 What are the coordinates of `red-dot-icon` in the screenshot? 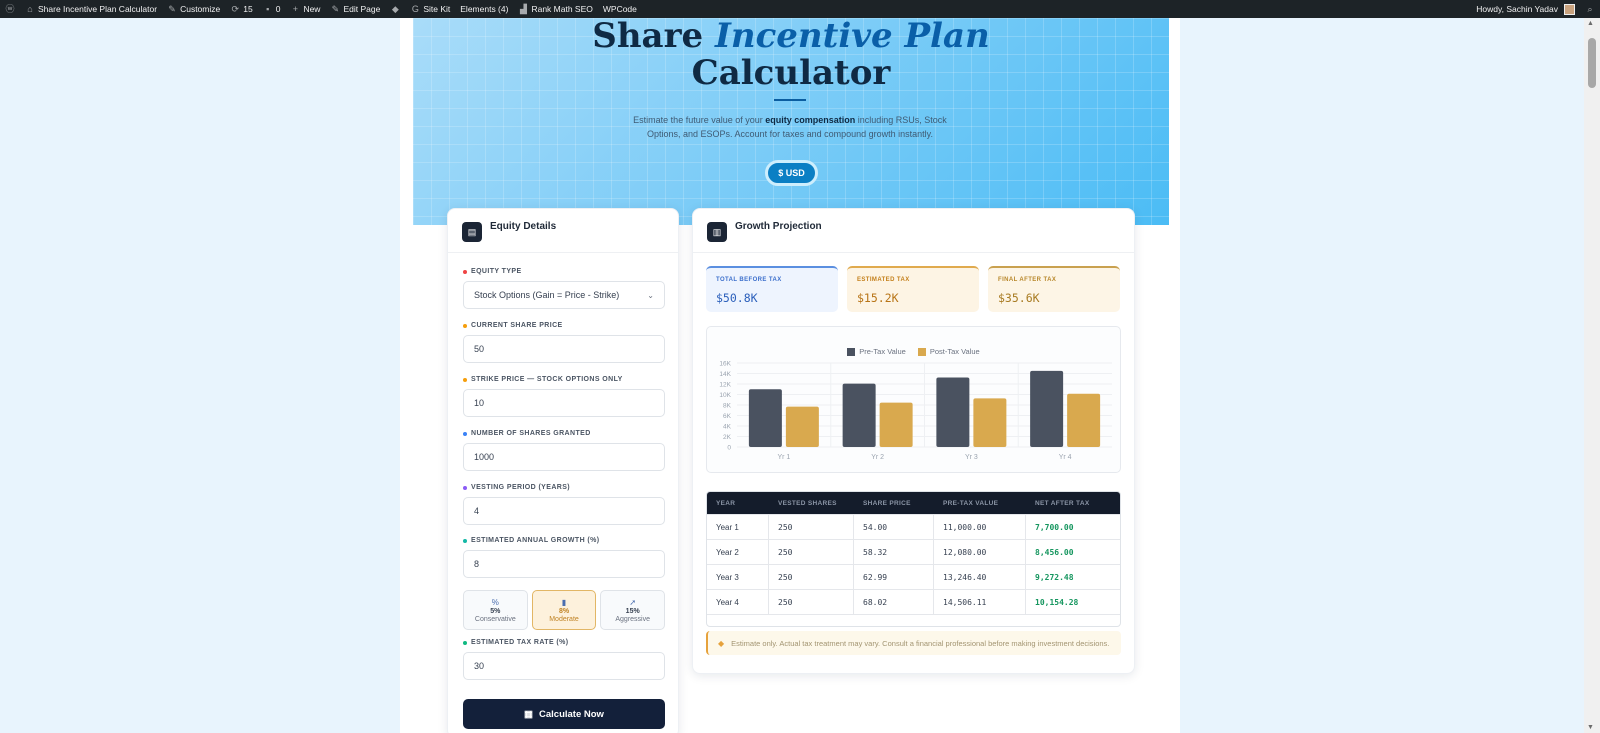 It's located at (465, 271).